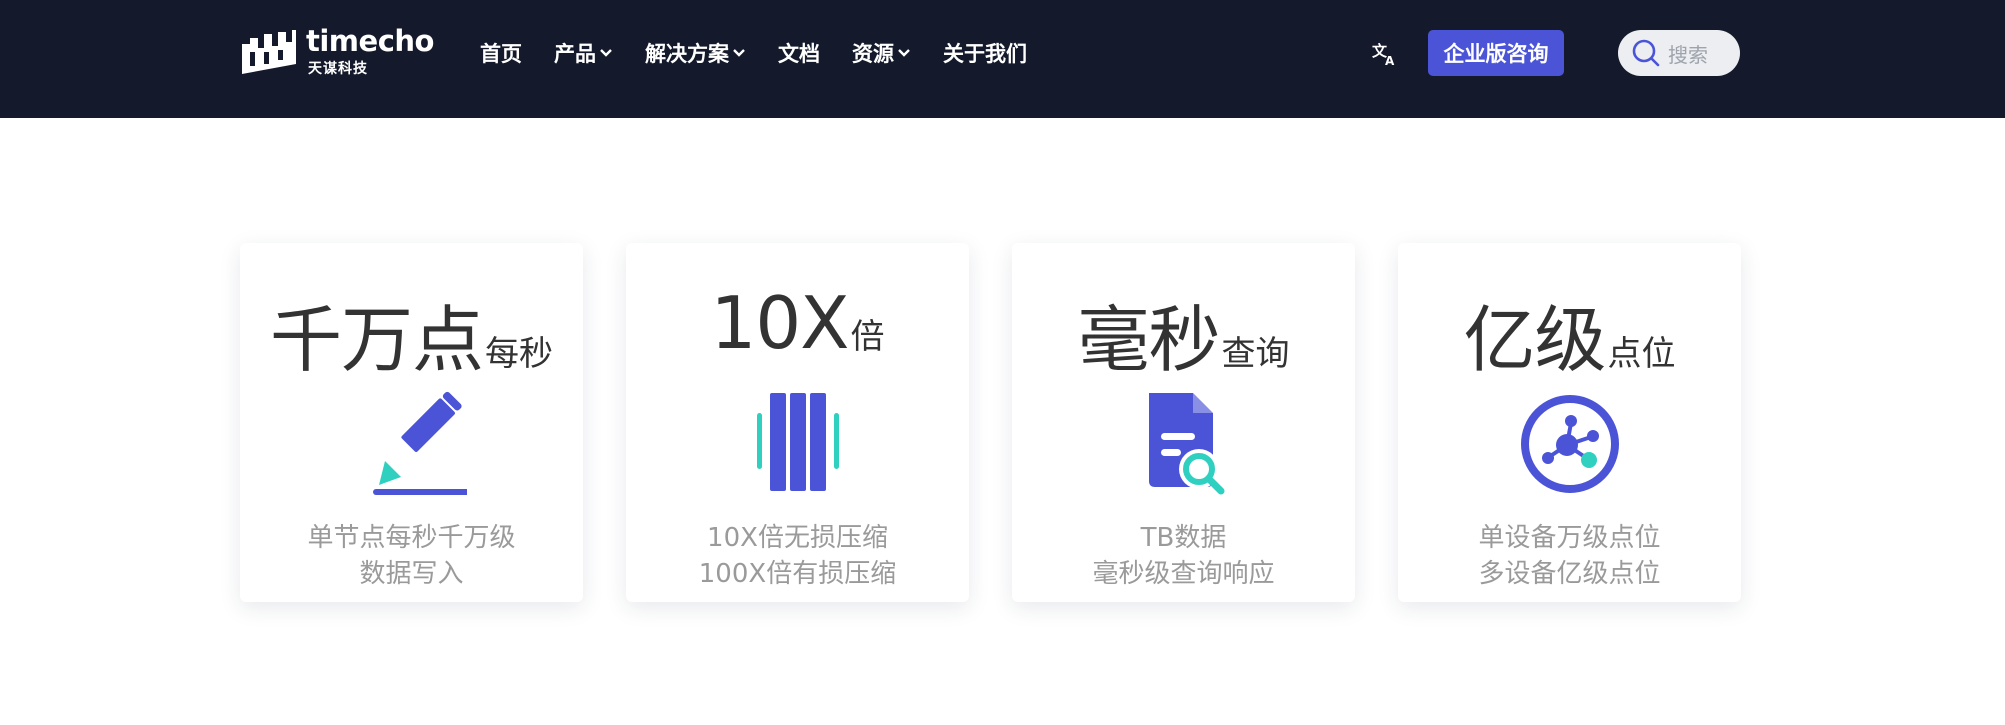 This screenshot has height=725, width=2005. I want to click on card-headline-unit: 倍, so click(867, 337).